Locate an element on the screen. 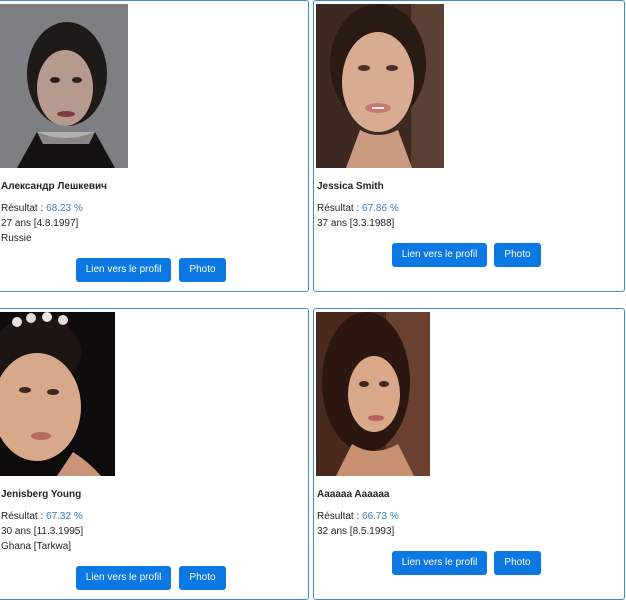 Image resolution: width=626 pixels, height=600 pixels. result-score: 66.73 % is located at coordinates (380, 516).